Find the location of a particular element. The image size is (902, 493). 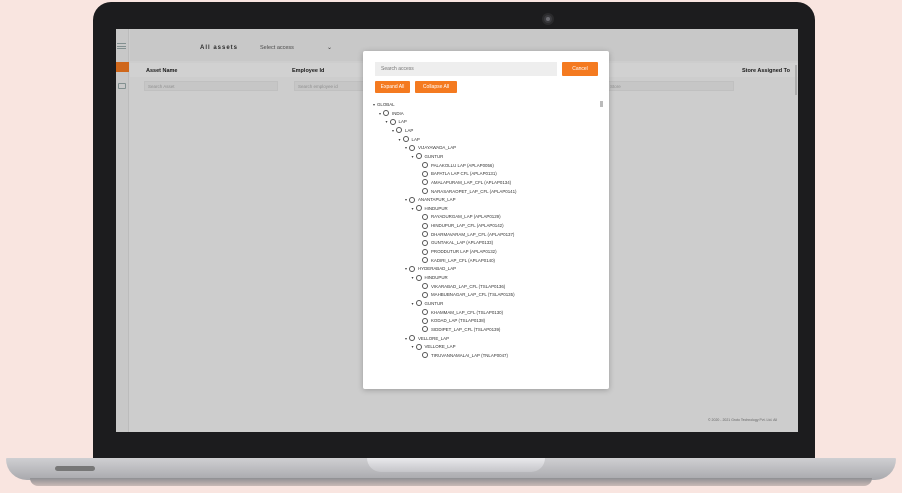

tree-node-label: GUNTAKAL_LAP (APLAP0133) is located at coordinates (462, 243).